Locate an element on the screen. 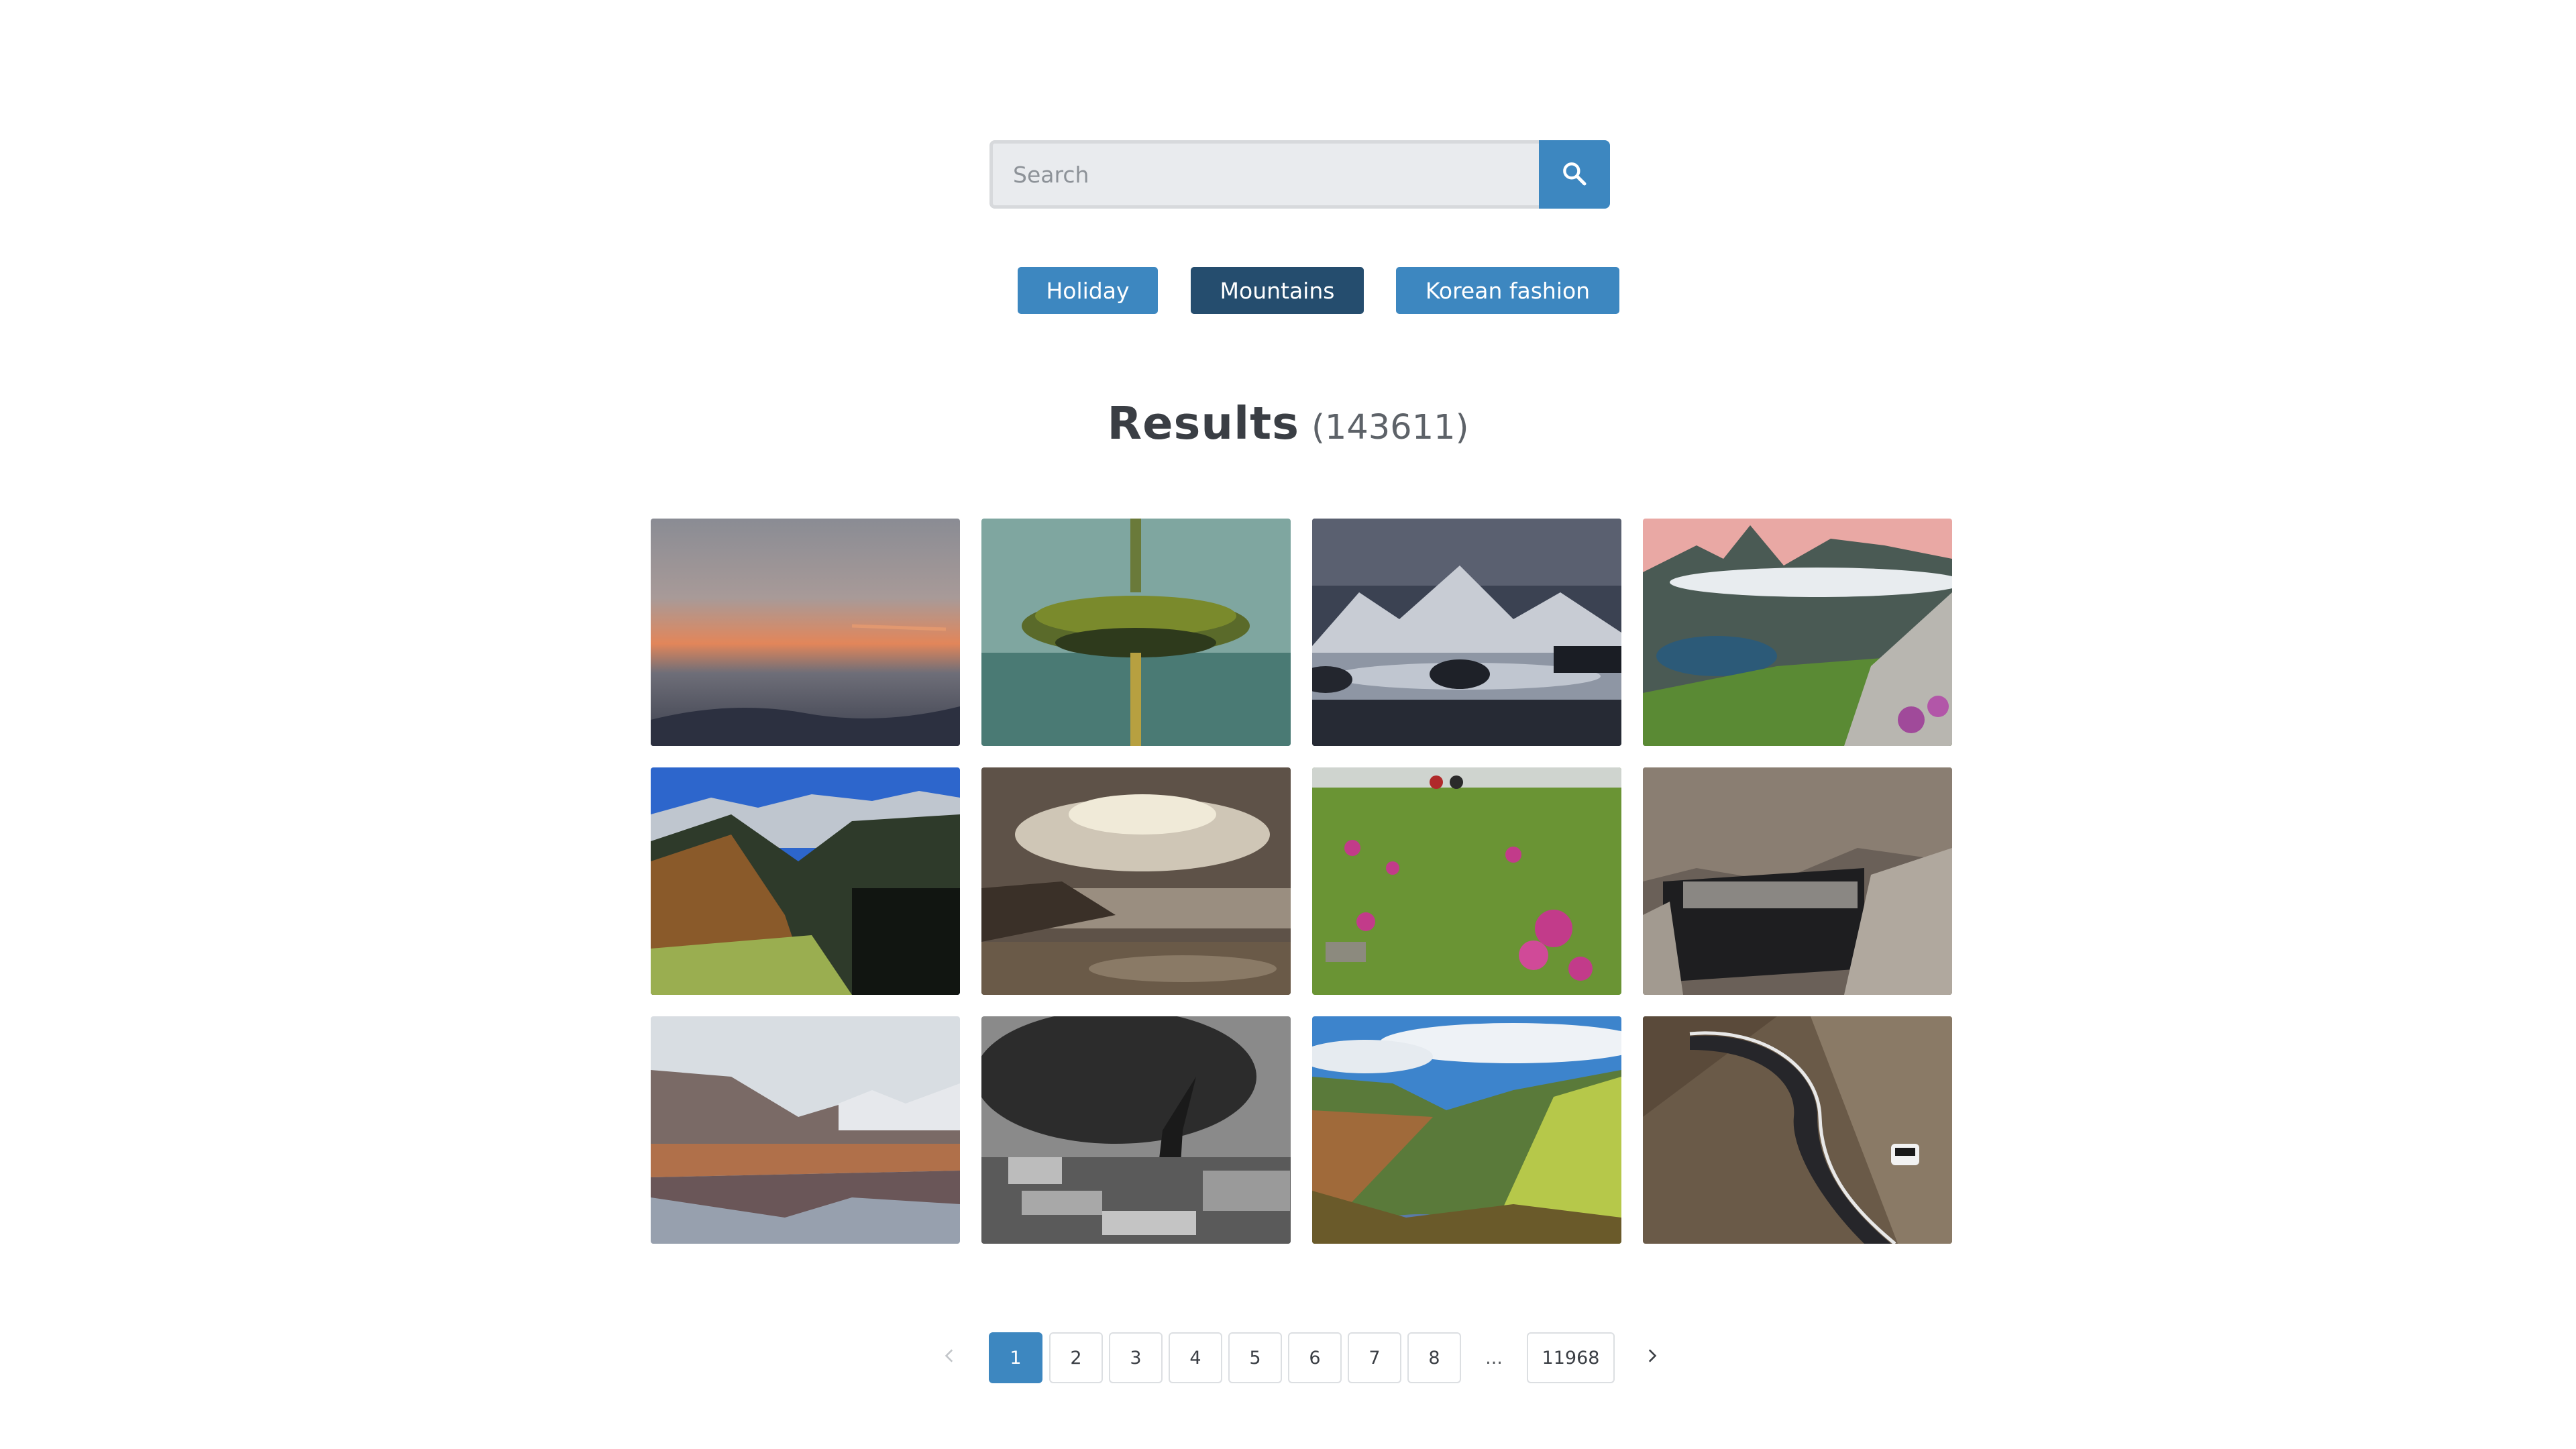 The width and height of the screenshot is (2576, 1449). chevron-right-icon is located at coordinates (1651, 1358).